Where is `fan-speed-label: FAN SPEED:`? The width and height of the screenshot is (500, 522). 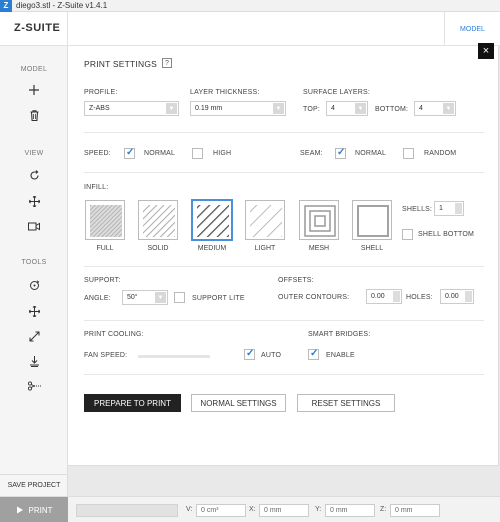 fan-speed-label: FAN SPEED: is located at coordinates (106, 355).